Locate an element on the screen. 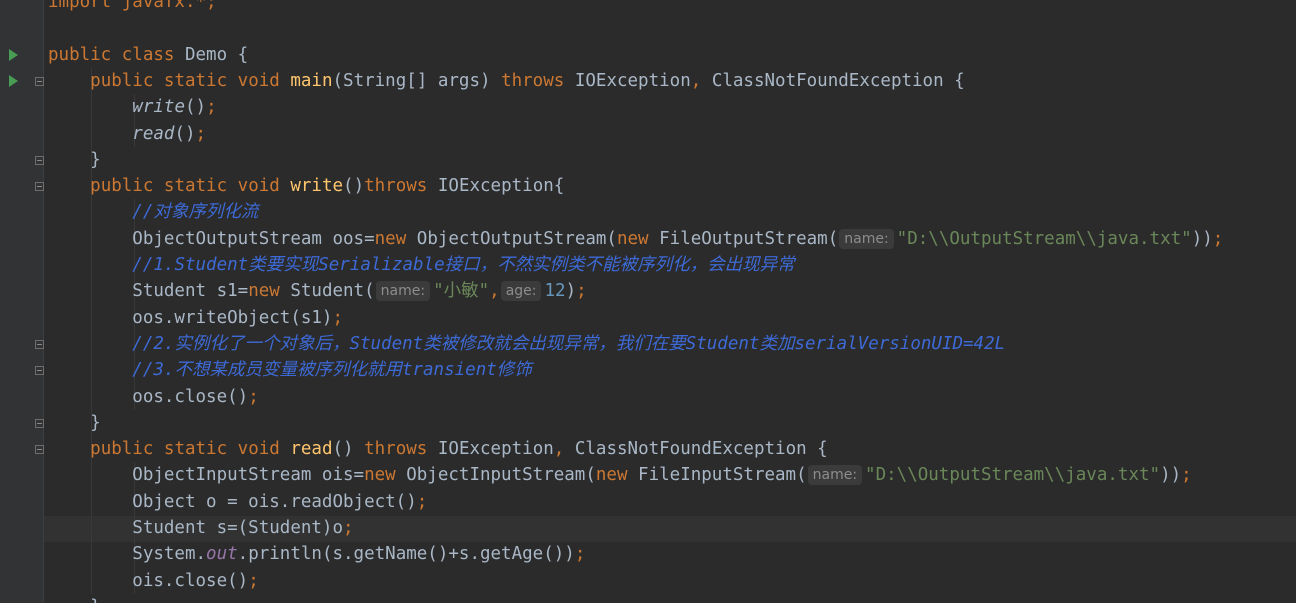 The height and width of the screenshot is (603, 1296). code-line: write(); is located at coordinates (132, 107).